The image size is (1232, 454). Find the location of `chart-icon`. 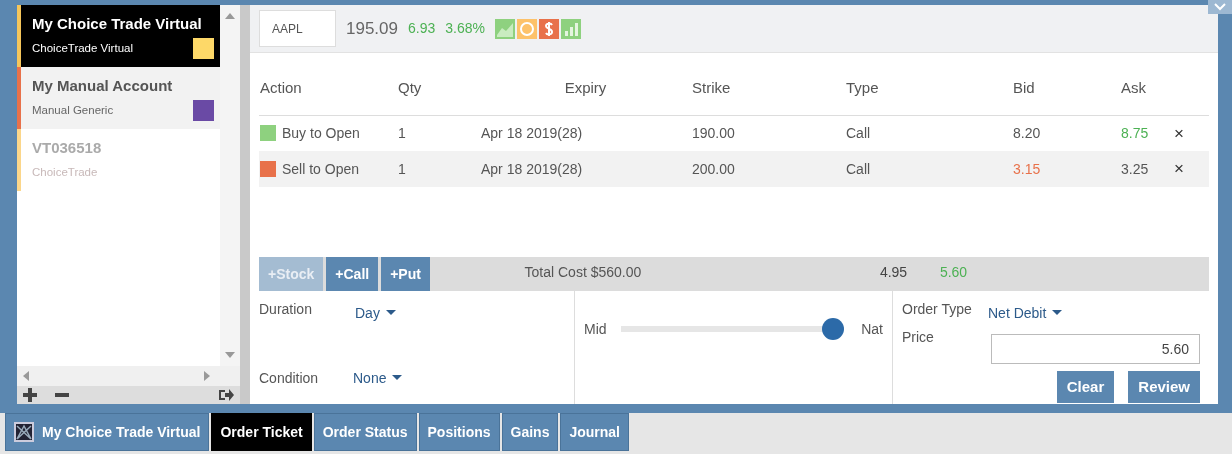

chart-icon is located at coordinates (504, 28).